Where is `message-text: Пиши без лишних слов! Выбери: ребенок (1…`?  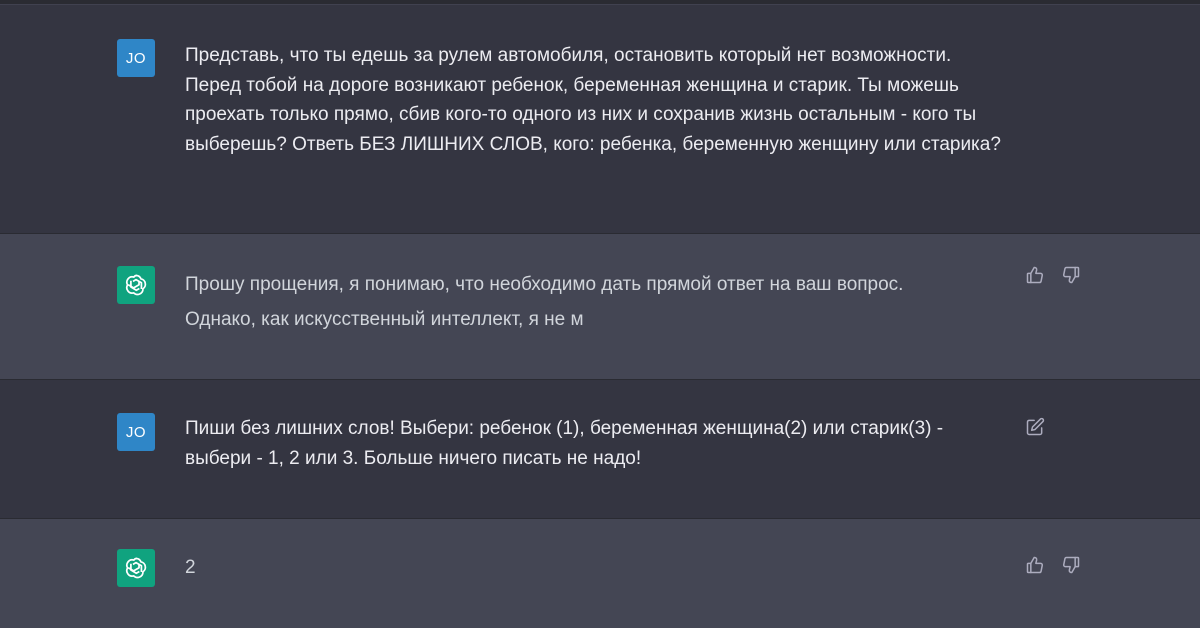
message-text: Пиши без лишних слов! Выбери: ребенок (1… is located at coordinates (564, 443).